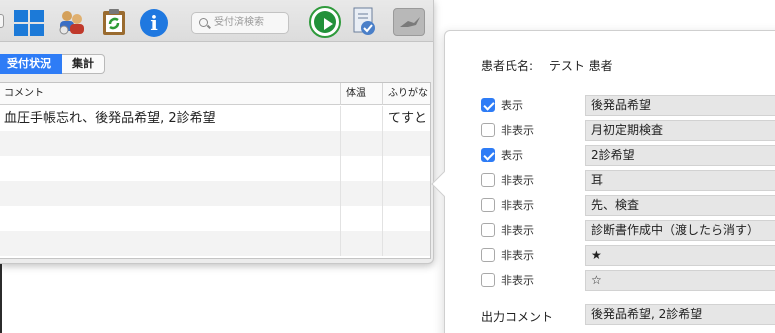  Describe the element at coordinates (507, 66) in the screenshot. I see `patient-name-label: 患者氏名:` at that location.